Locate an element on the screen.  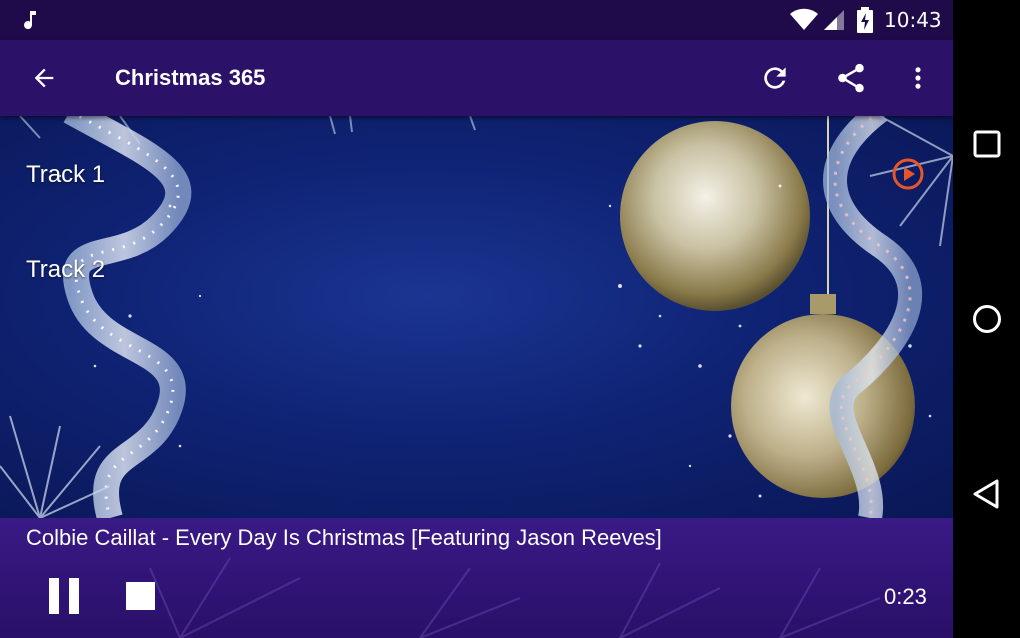
track-label: Track 2 is located at coordinates (66, 269).